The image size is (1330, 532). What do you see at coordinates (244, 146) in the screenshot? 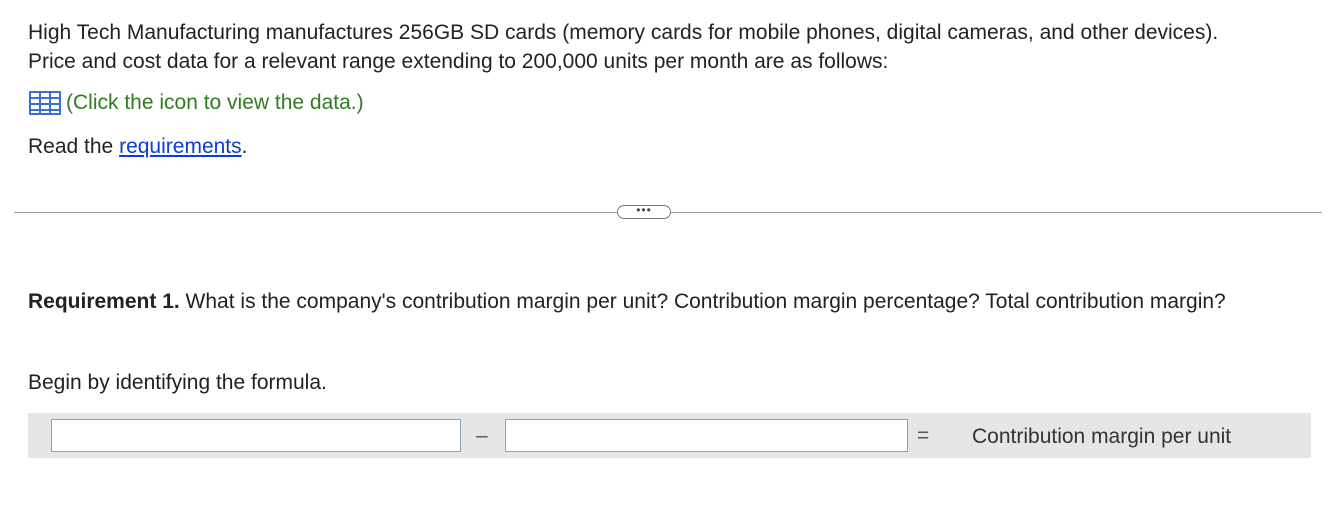
I see `read-suffix: .` at bounding box center [244, 146].